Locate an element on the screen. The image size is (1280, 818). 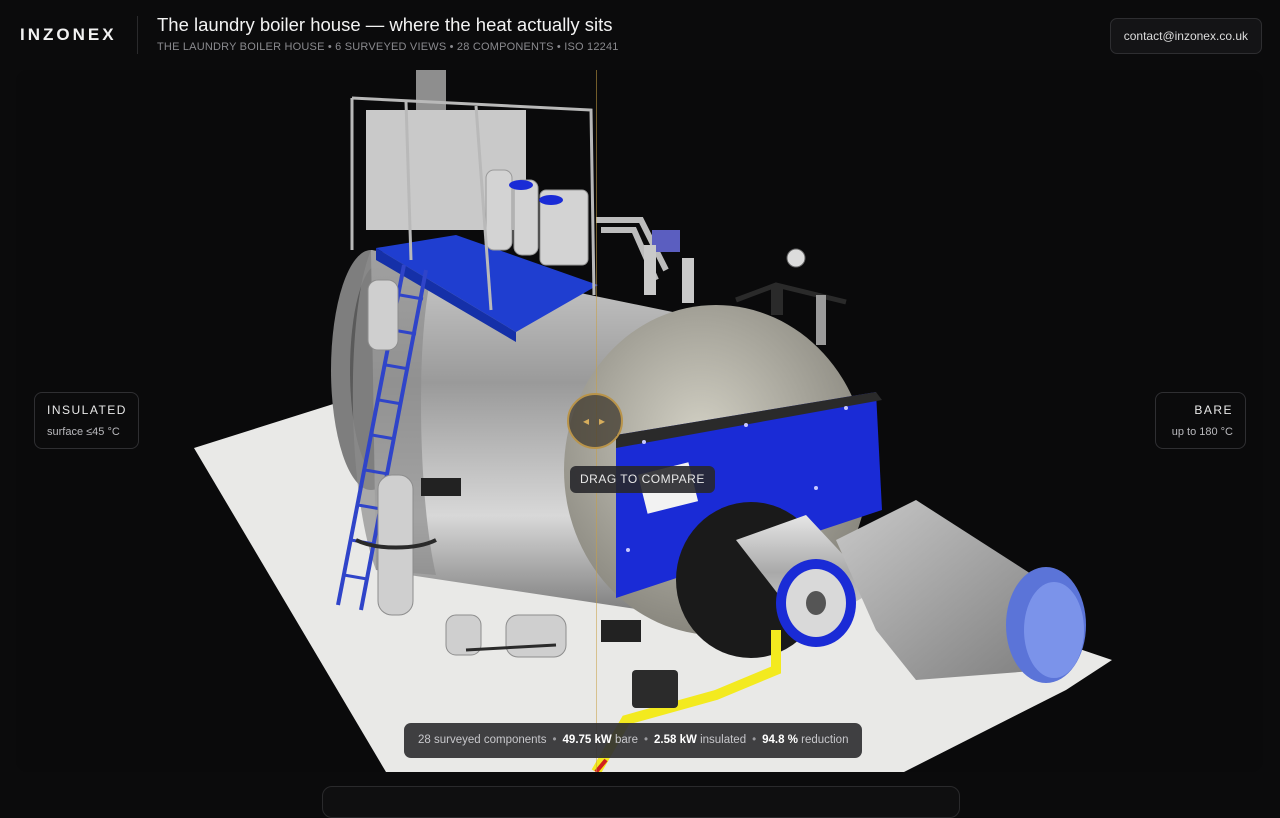
header-divider is located at coordinates (137, 35).